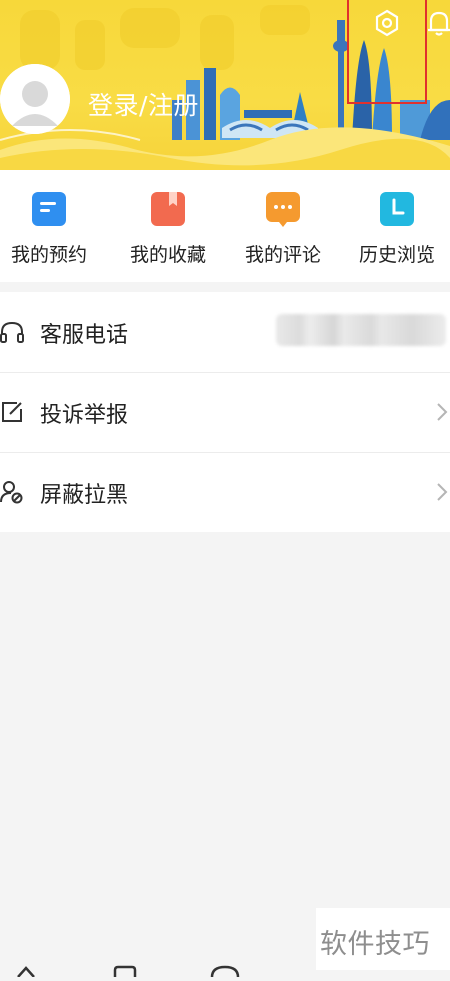 The image size is (450, 981). Describe the element at coordinates (283, 209) in the screenshot. I see `comment-icon` at that location.